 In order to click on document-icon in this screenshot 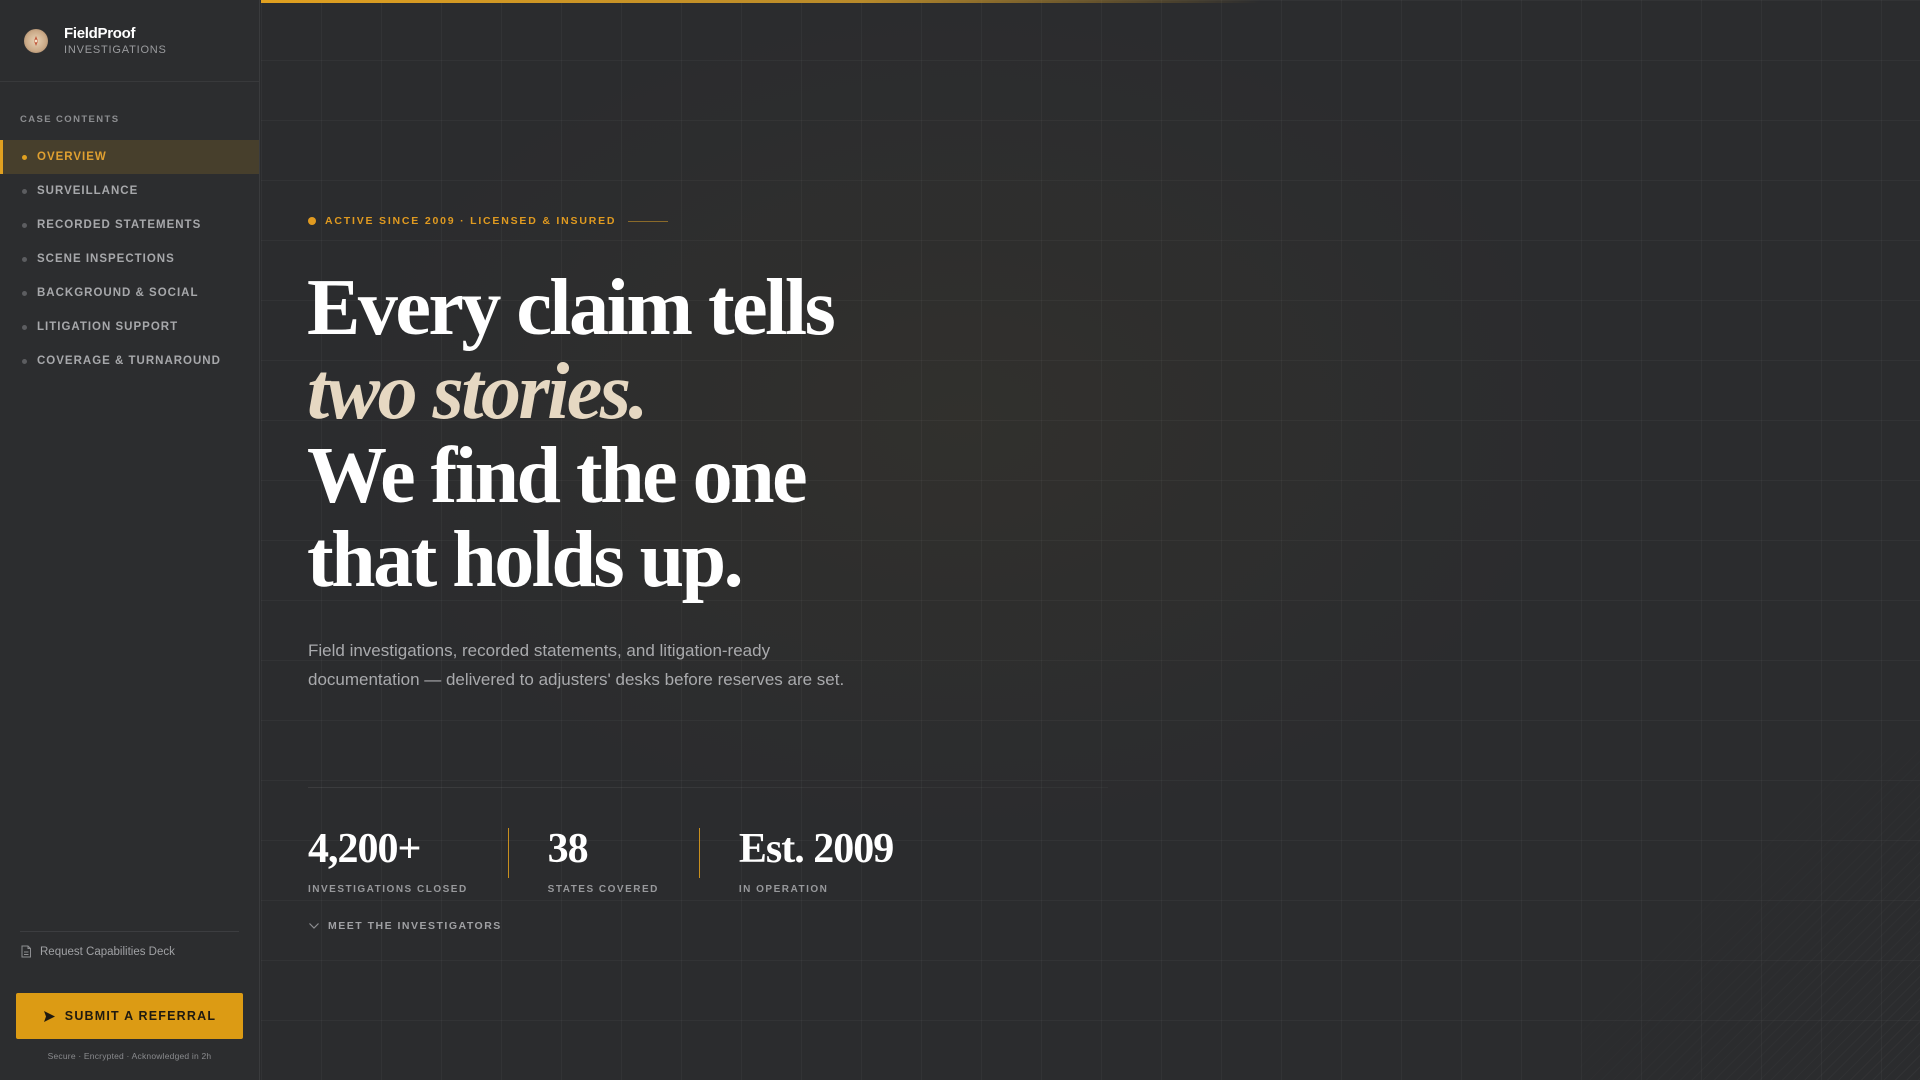, I will do `click(26, 951)`.